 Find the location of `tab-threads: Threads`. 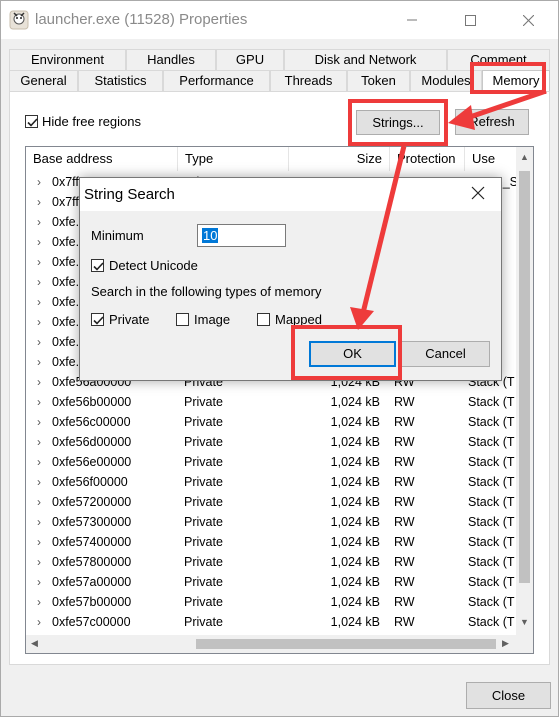

tab-threads: Threads is located at coordinates (308, 80).